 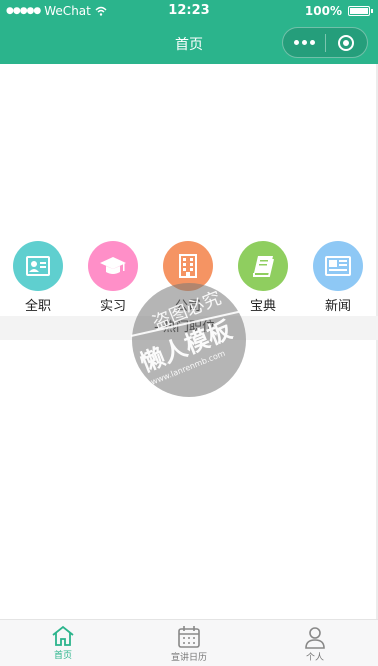 I want to click on bottom-tab-bar: 首页 宣讲日历 个人, so click(x=189, y=642).